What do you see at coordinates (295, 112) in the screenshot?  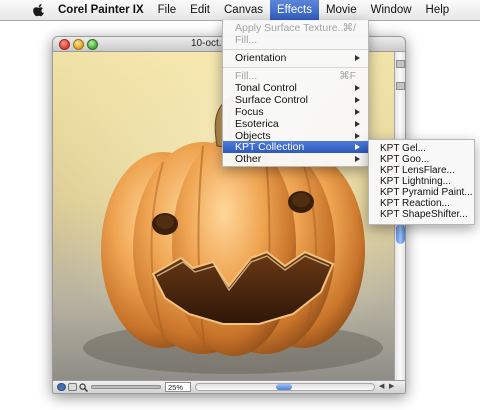 I see `menu-item-focus: Focus` at bounding box center [295, 112].